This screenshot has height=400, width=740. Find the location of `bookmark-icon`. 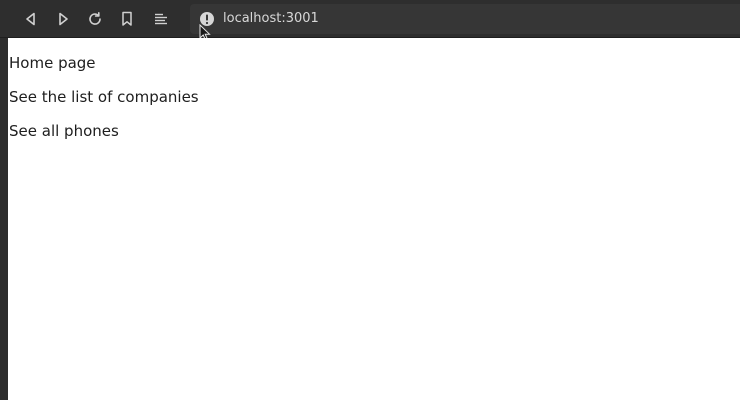

bookmark-icon is located at coordinates (127, 18).